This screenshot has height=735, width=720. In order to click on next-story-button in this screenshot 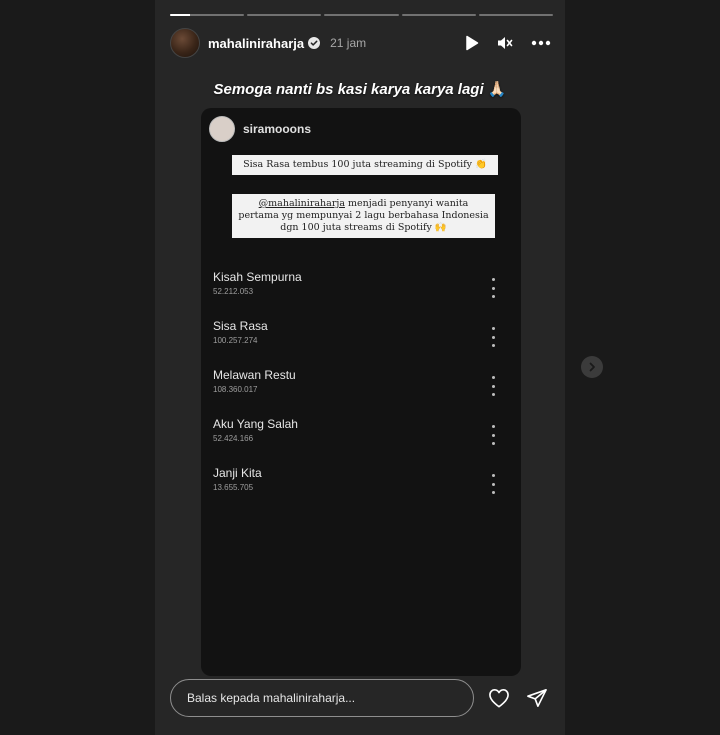, I will do `click(592, 367)`.